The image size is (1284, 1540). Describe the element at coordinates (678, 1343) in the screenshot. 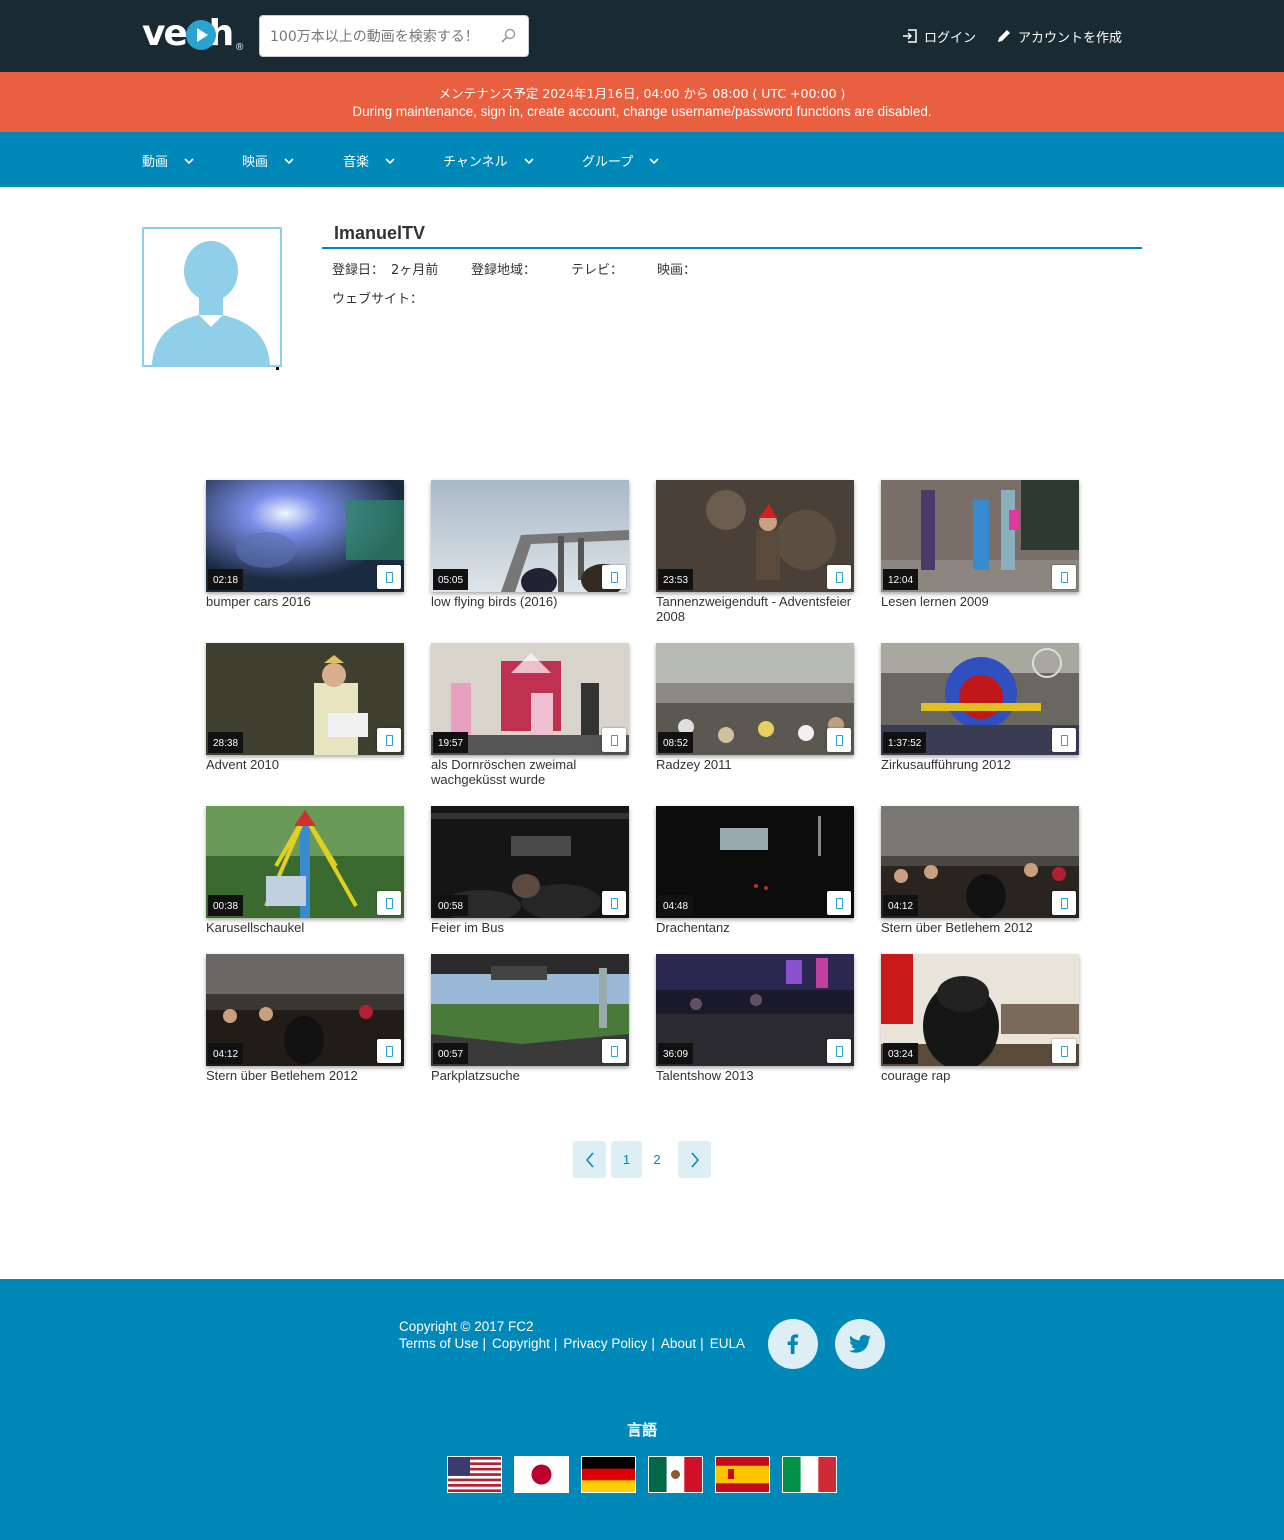

I see `about-link: About` at that location.